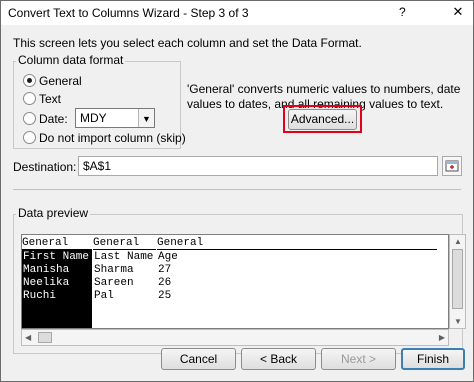  What do you see at coordinates (112, 138) in the screenshot?
I see `radio-skip-label: Do not import column (skip)` at bounding box center [112, 138].